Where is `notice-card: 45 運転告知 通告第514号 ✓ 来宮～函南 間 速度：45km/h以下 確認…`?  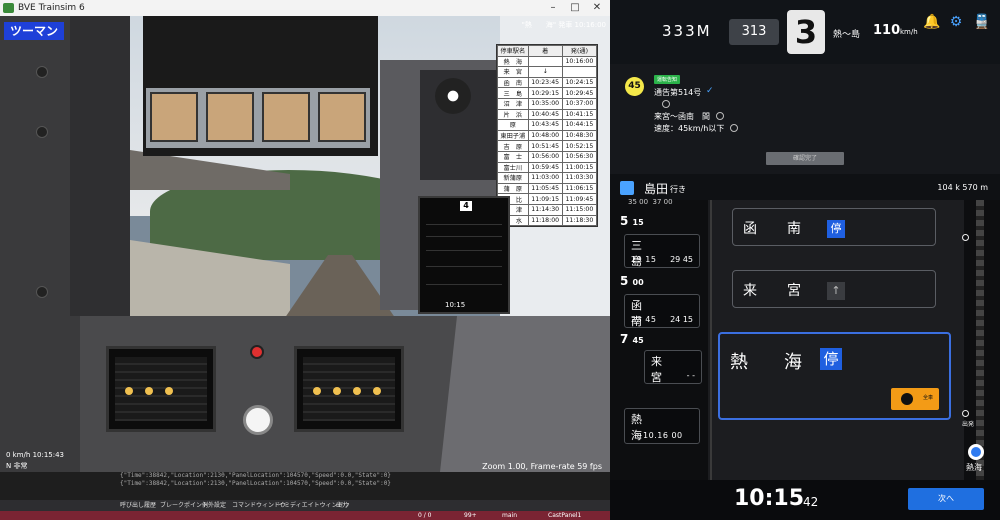 notice-card: 45 運転告知 通告第514号 ✓ 来宮～函南 間 速度：45km/h以下 確認… is located at coordinates (805, 119).